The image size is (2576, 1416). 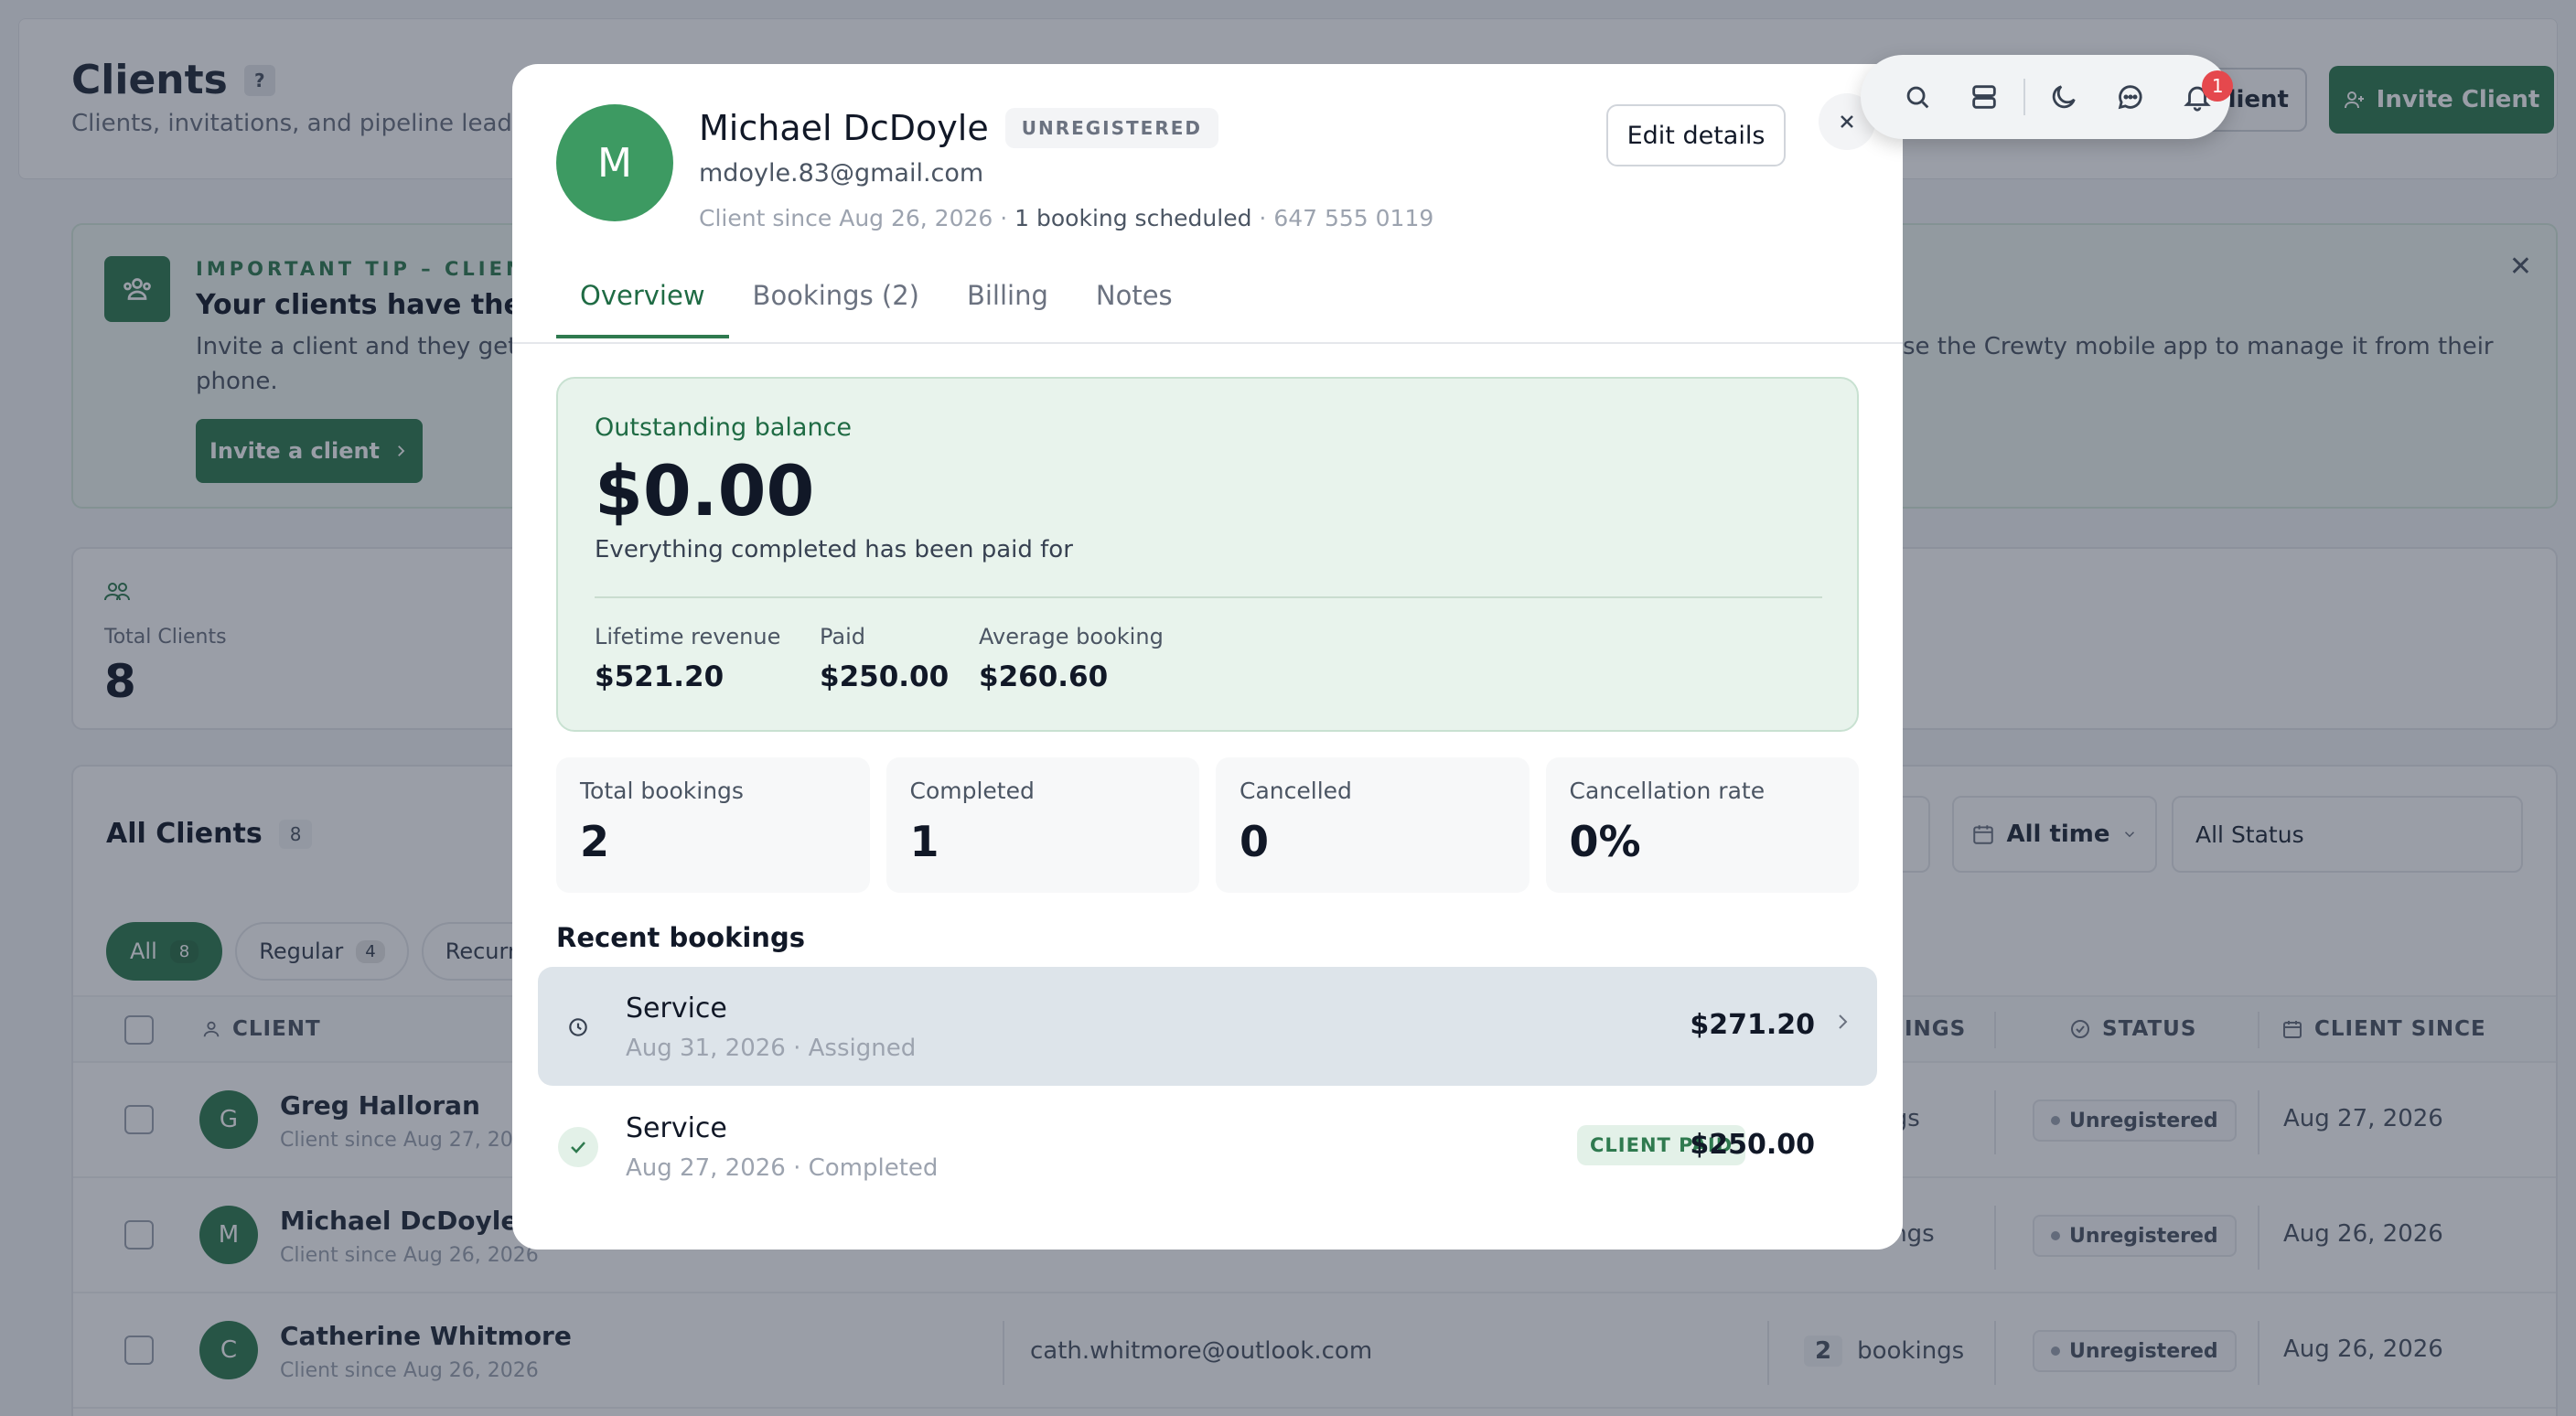 What do you see at coordinates (783, 1168) in the screenshot?
I see `booking-subtitle: Aug 27, 2026 · Completed` at bounding box center [783, 1168].